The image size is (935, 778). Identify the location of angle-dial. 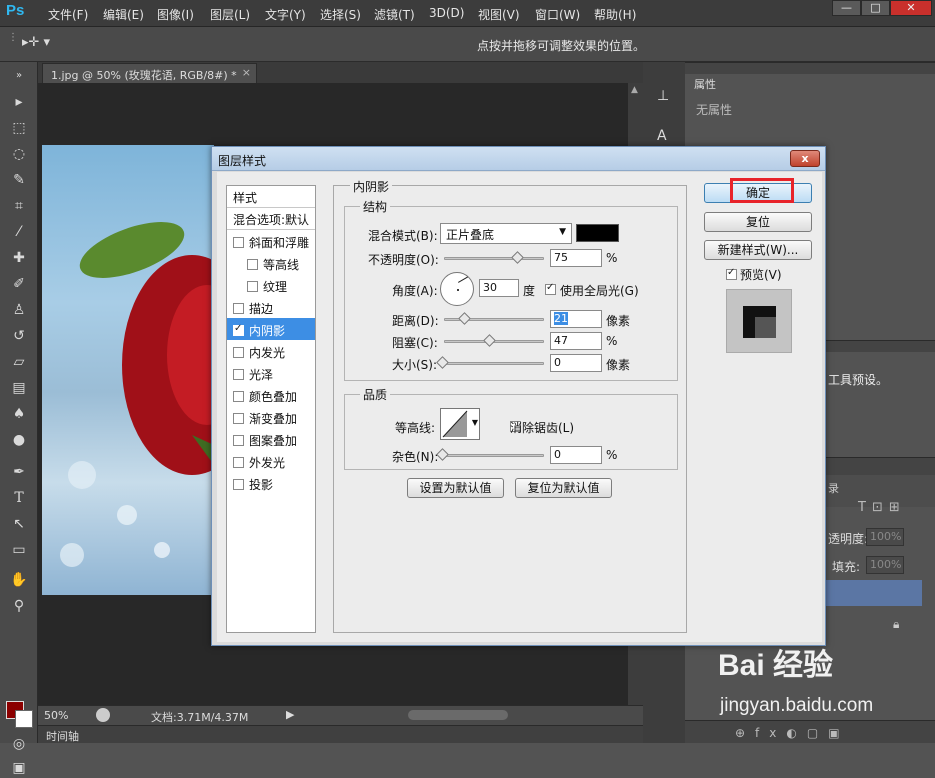
(457, 289).